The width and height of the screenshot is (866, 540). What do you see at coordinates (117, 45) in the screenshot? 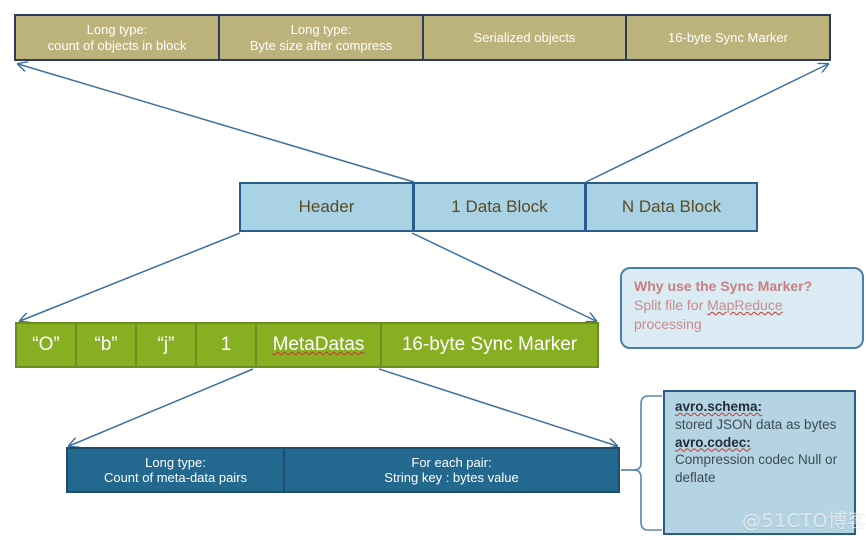
I see `cell-line-2: count of objects in block` at bounding box center [117, 45].